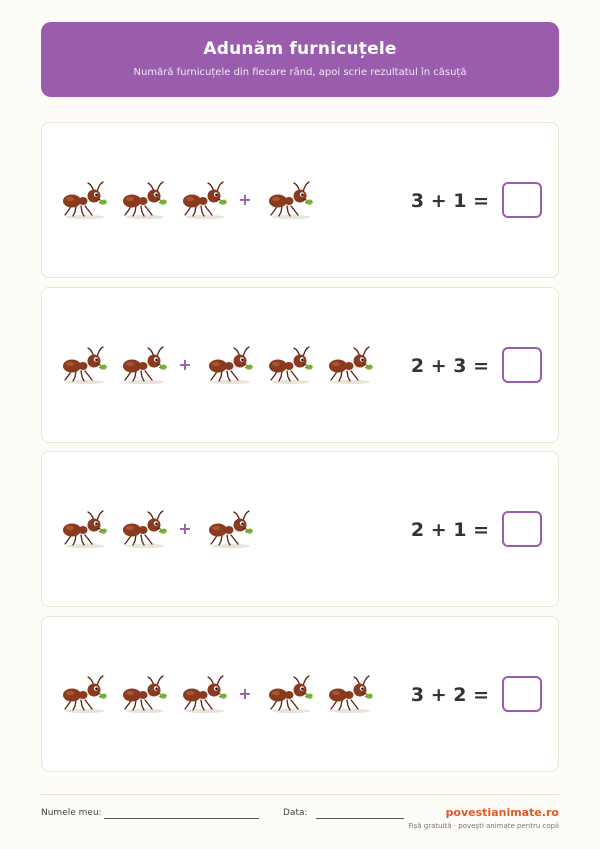 This screenshot has width=600, height=849. Describe the element at coordinates (502, 812) in the screenshot. I see `brand-name: povestianimate.ro` at that location.